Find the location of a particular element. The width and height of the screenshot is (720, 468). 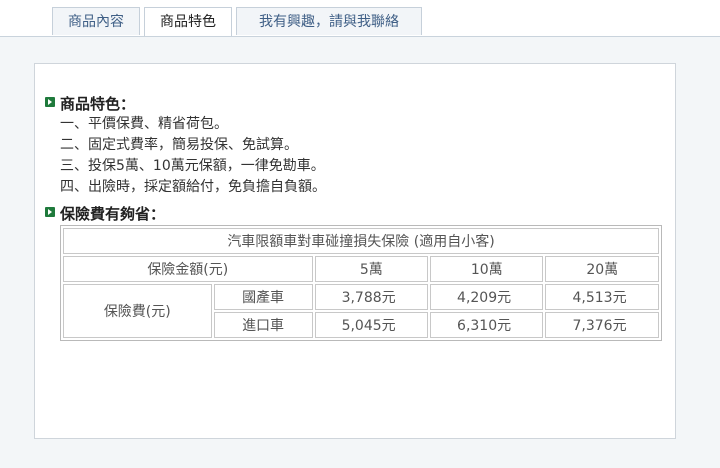

premium-title: 保險費有夠省： is located at coordinates (113, 214).